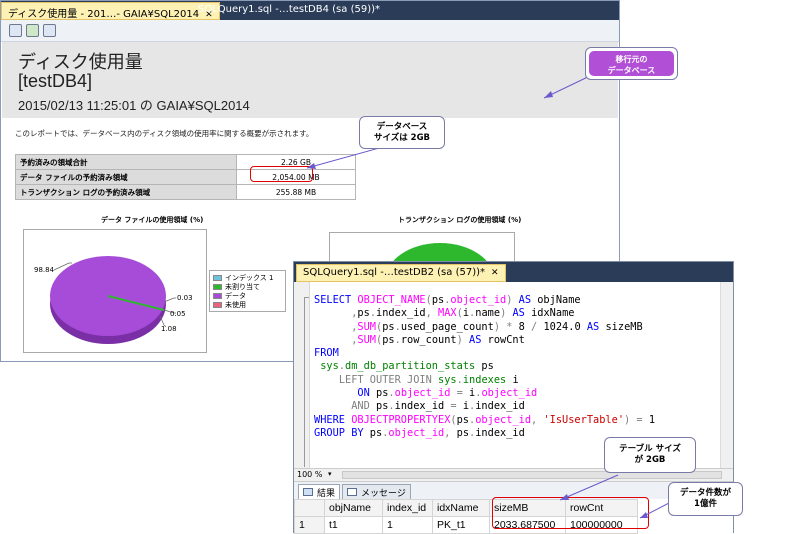 Image resolution: width=800 pixels, height=534 pixels. What do you see at coordinates (650, 460) in the screenshot?
I see `callout-line: が 2GB` at bounding box center [650, 460].